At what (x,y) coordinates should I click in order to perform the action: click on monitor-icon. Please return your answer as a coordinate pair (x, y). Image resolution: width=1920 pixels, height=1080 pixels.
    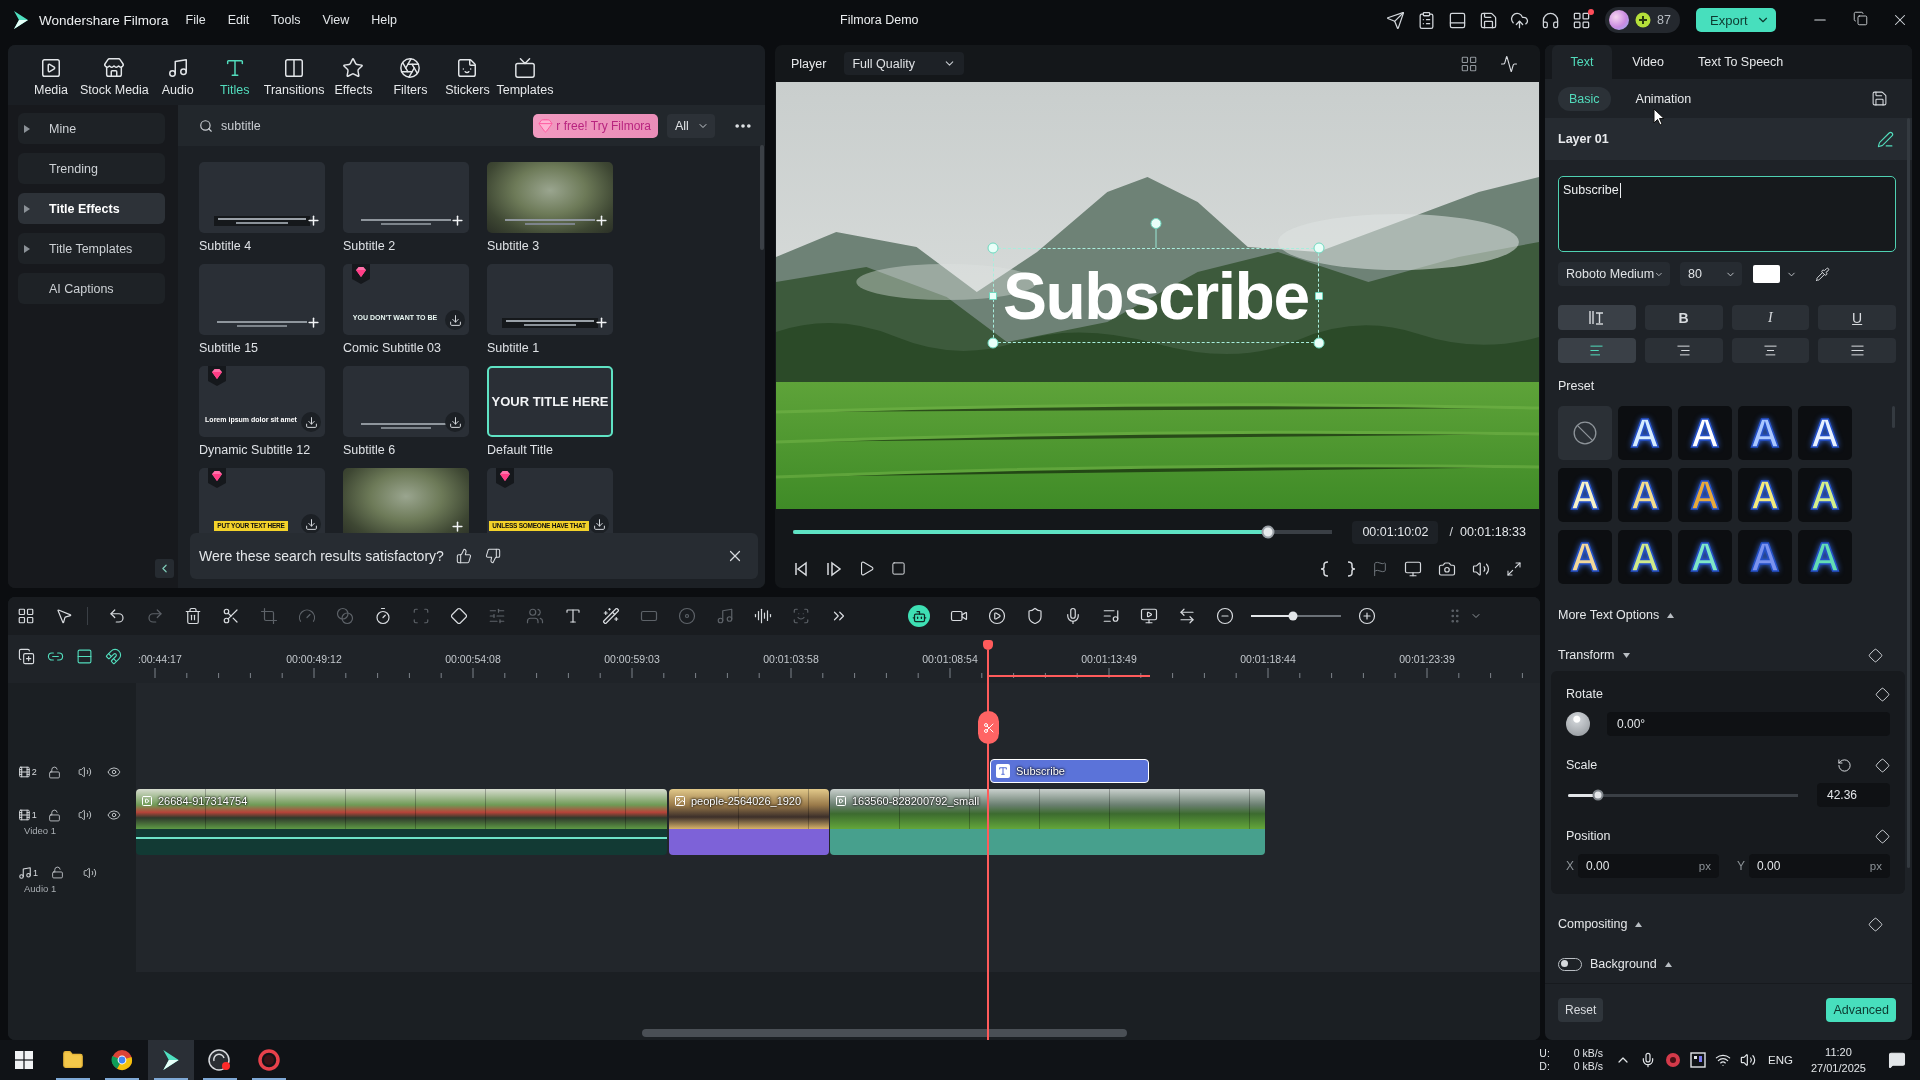
    Looking at the image, I should click on (1413, 568).